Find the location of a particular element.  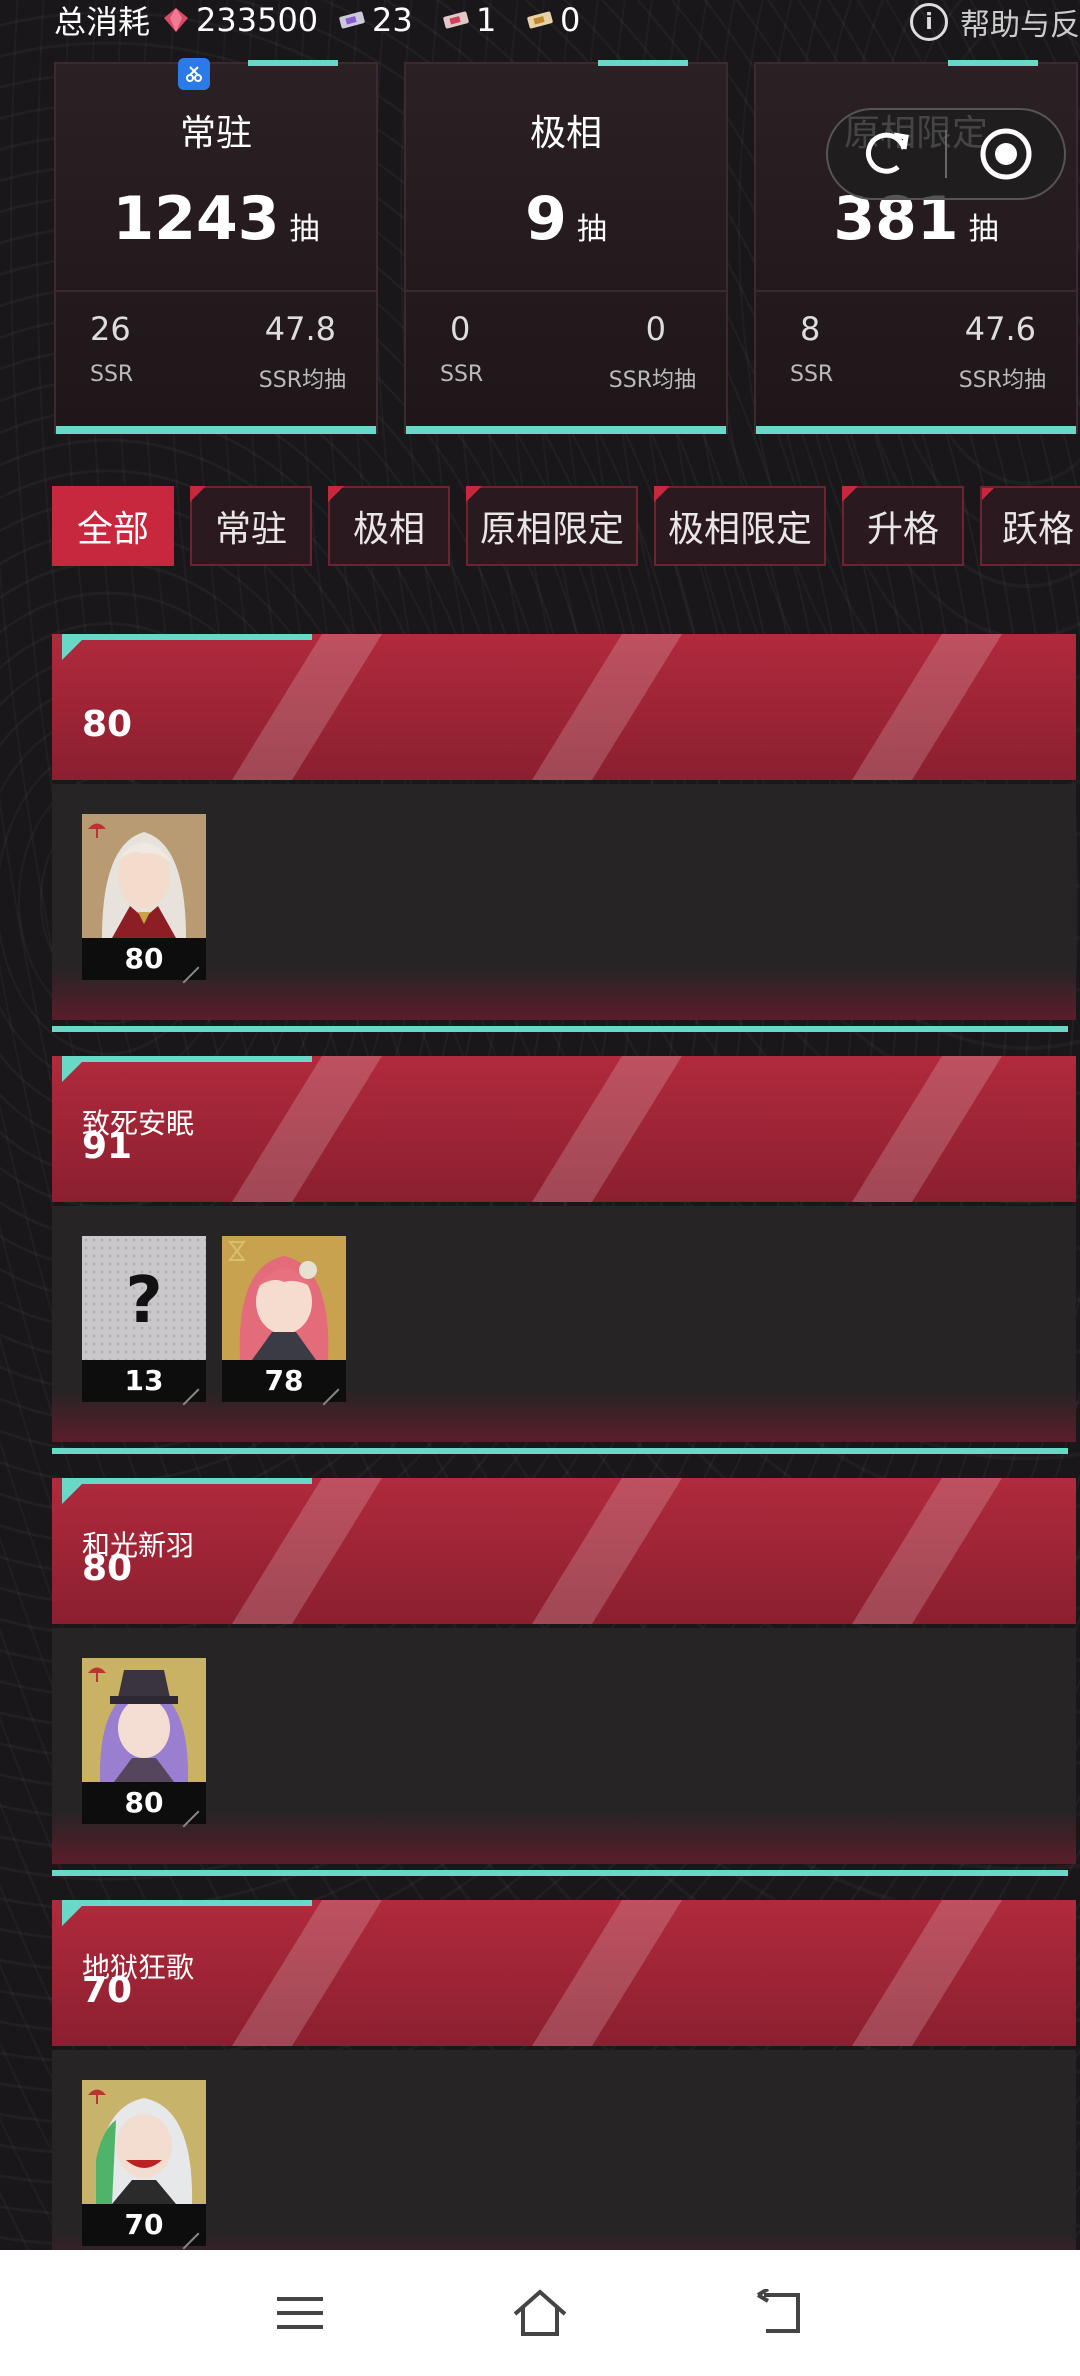

refresh-button is located at coordinates (886, 154).